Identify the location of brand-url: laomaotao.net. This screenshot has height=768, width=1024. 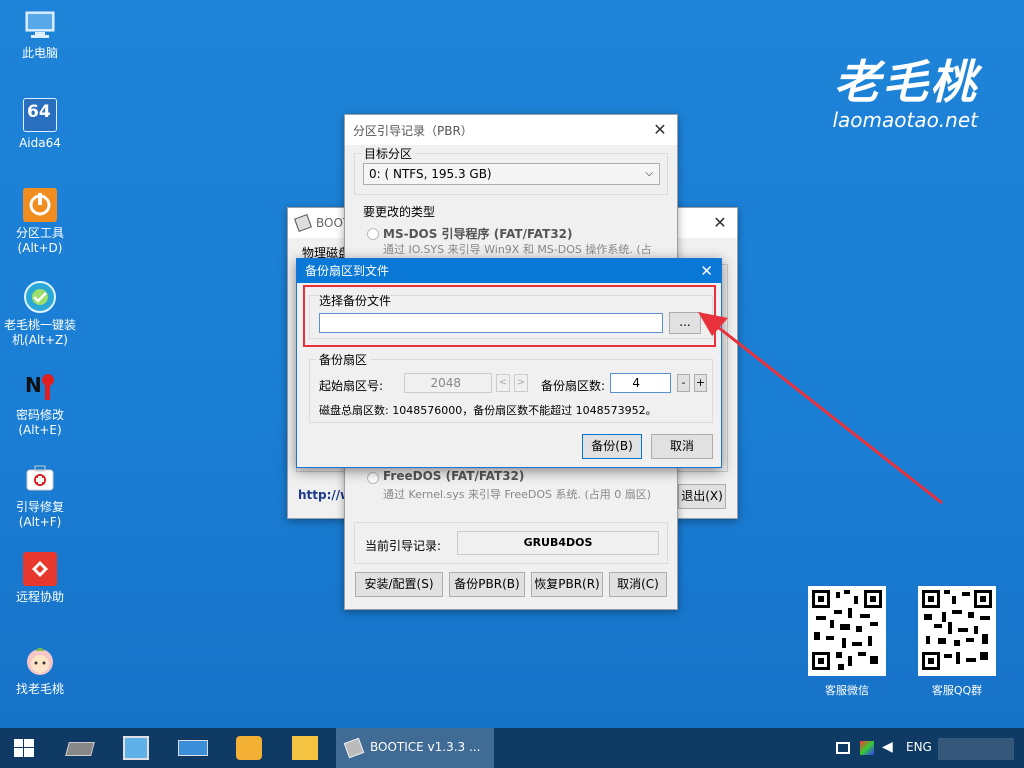
(905, 120).